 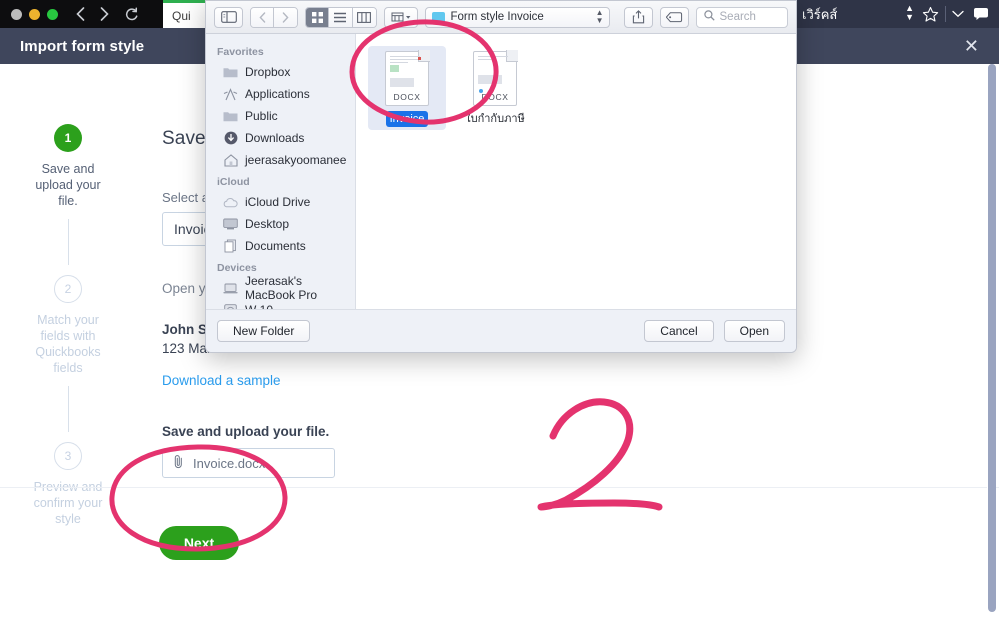 I want to click on search-placeholder-text: Search, so click(x=737, y=17).